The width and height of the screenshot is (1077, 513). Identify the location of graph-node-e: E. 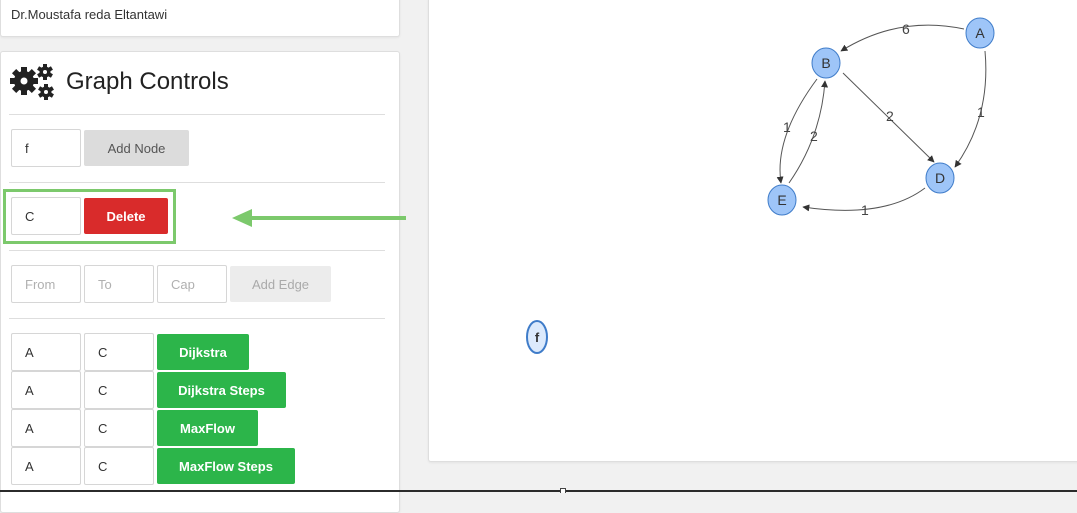
(782, 200).